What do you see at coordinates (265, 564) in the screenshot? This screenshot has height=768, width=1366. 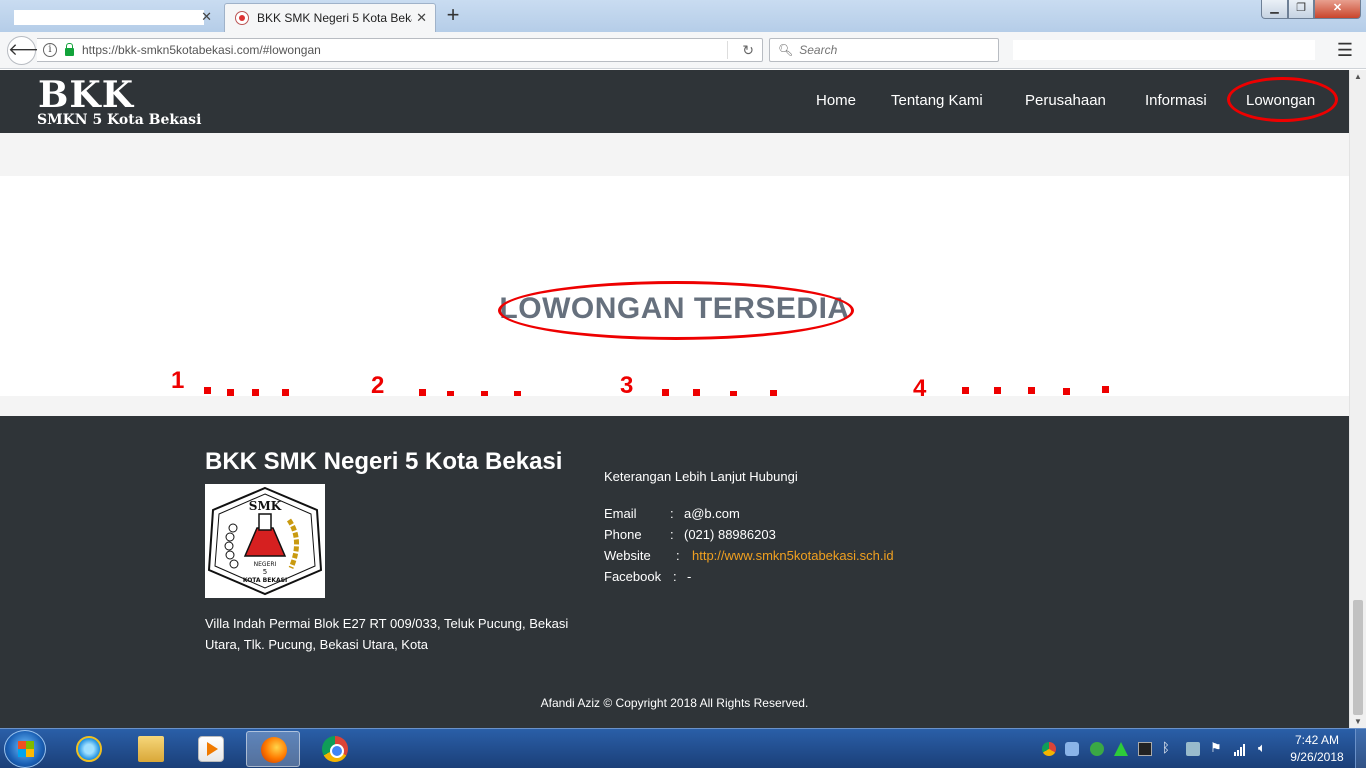 I see `logo-caption-negeri: NEGERI` at bounding box center [265, 564].